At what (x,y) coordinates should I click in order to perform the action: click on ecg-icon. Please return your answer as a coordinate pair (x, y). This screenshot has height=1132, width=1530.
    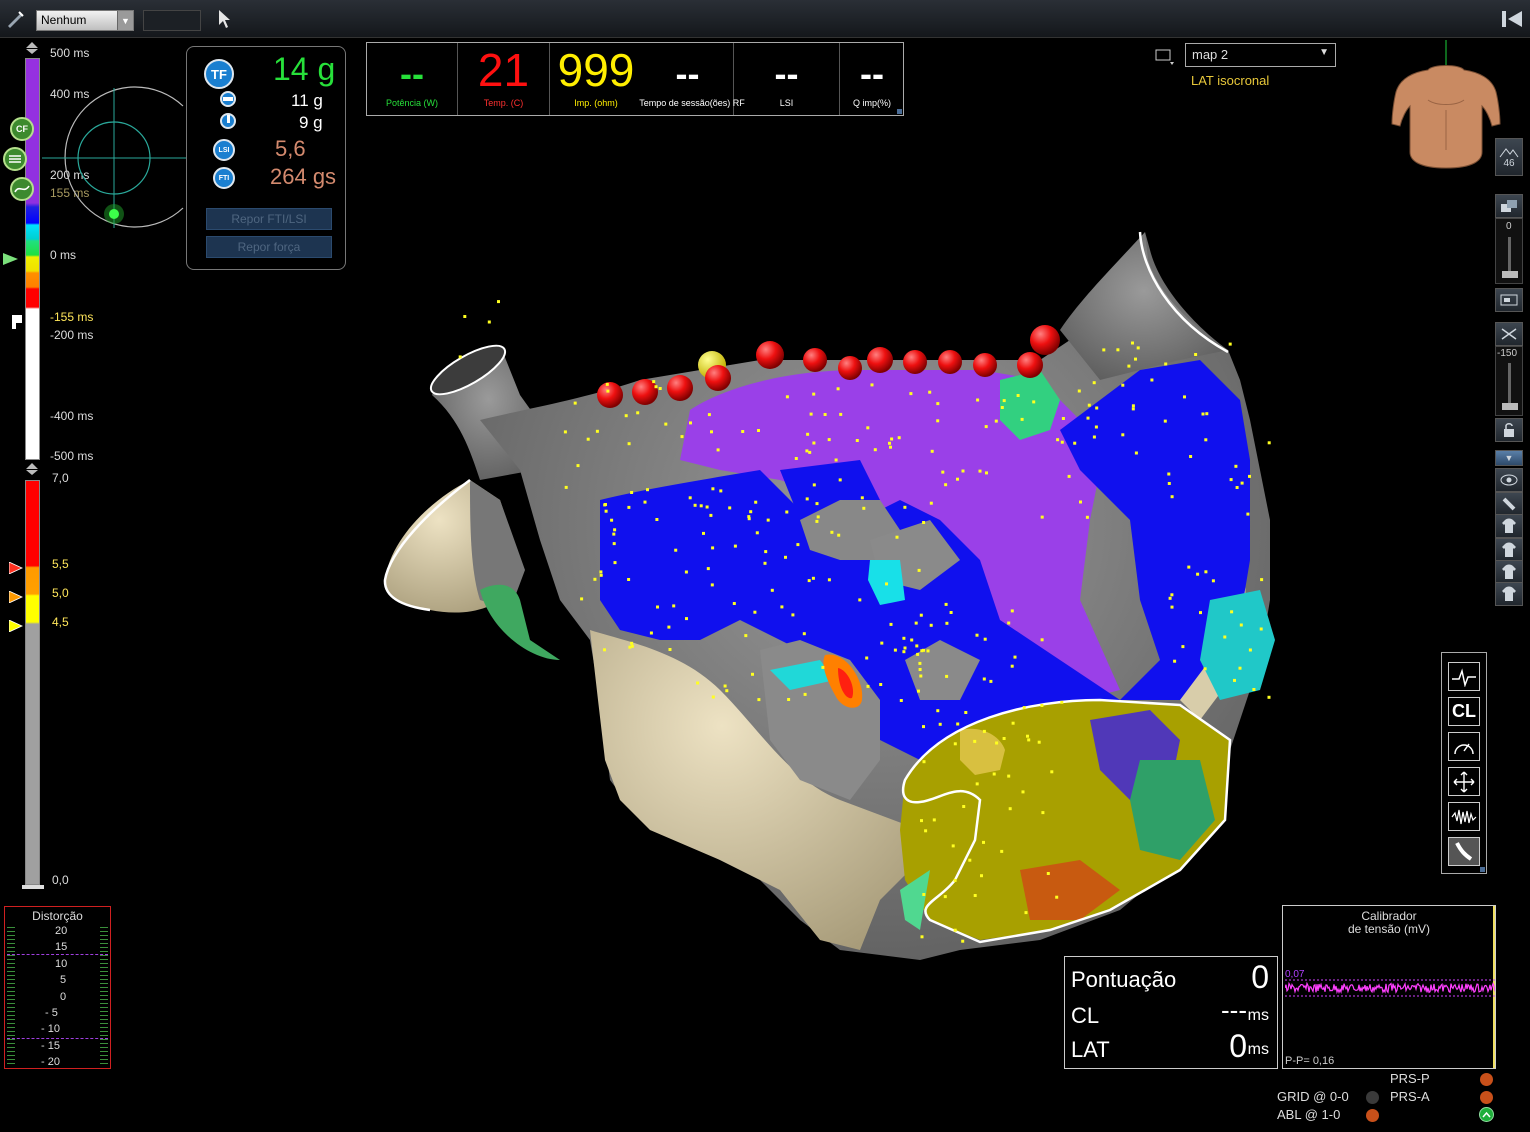
    Looking at the image, I should click on (1464, 677).